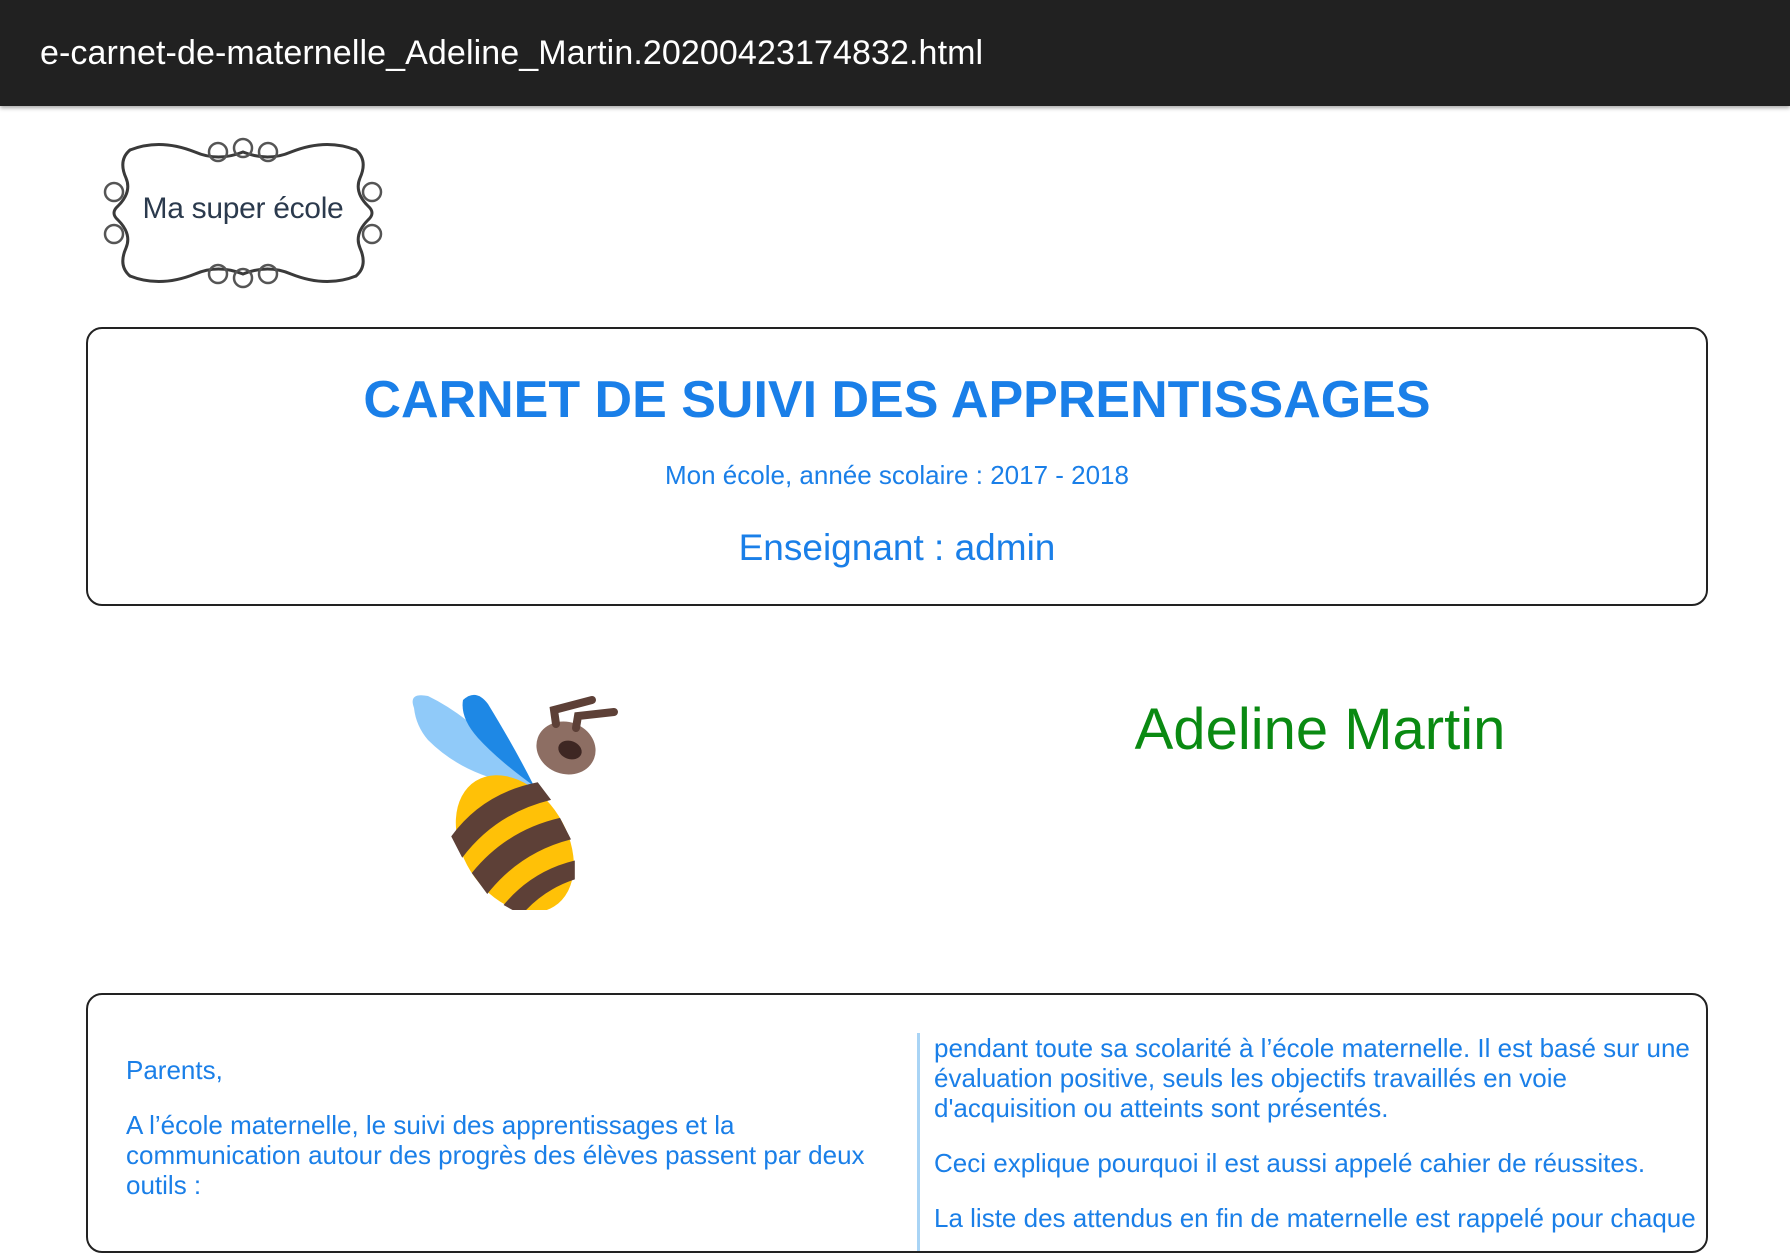  What do you see at coordinates (1320, 729) in the screenshot?
I see `student-name: Adeline Martin` at bounding box center [1320, 729].